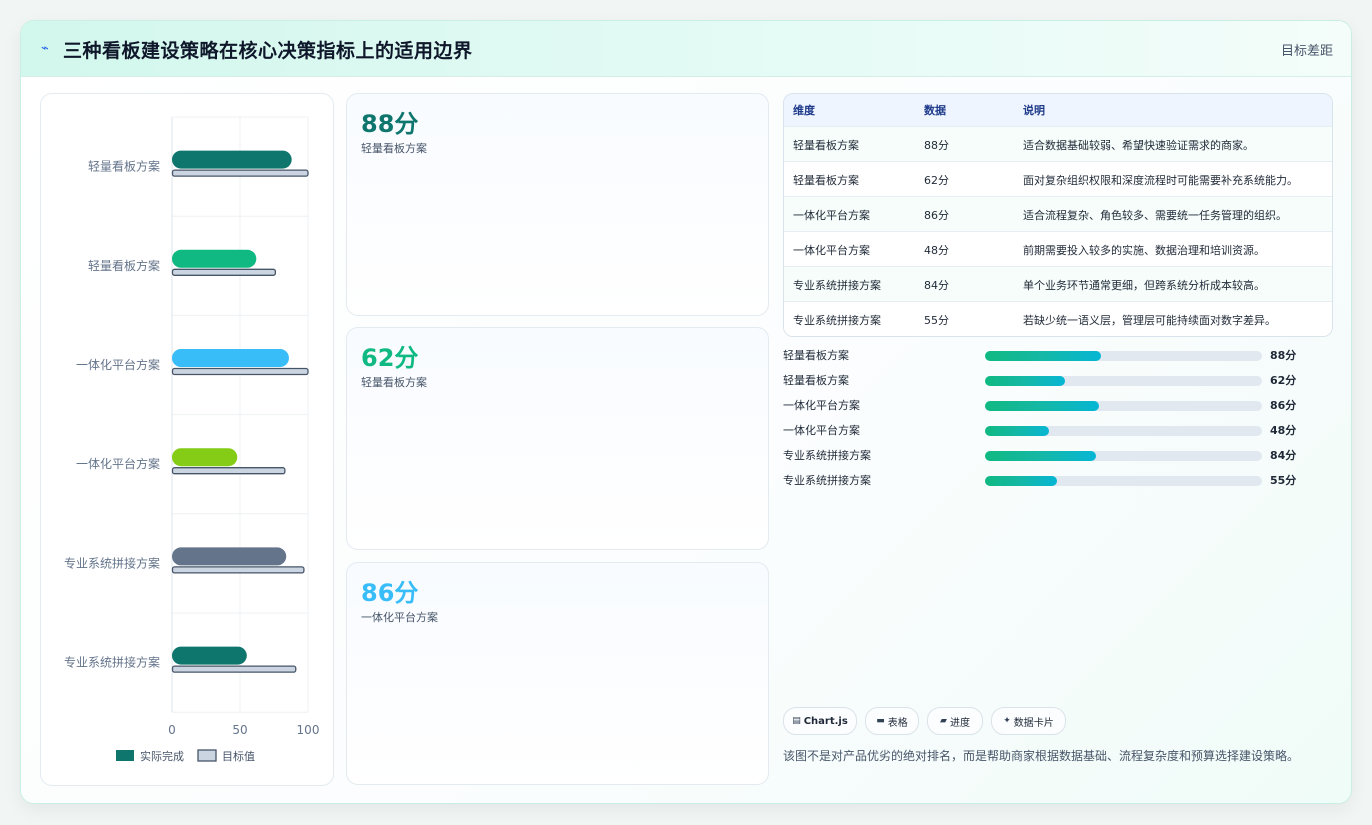 The height and width of the screenshot is (825, 1372). I want to click on chip-label: Chart.js, so click(825, 721).